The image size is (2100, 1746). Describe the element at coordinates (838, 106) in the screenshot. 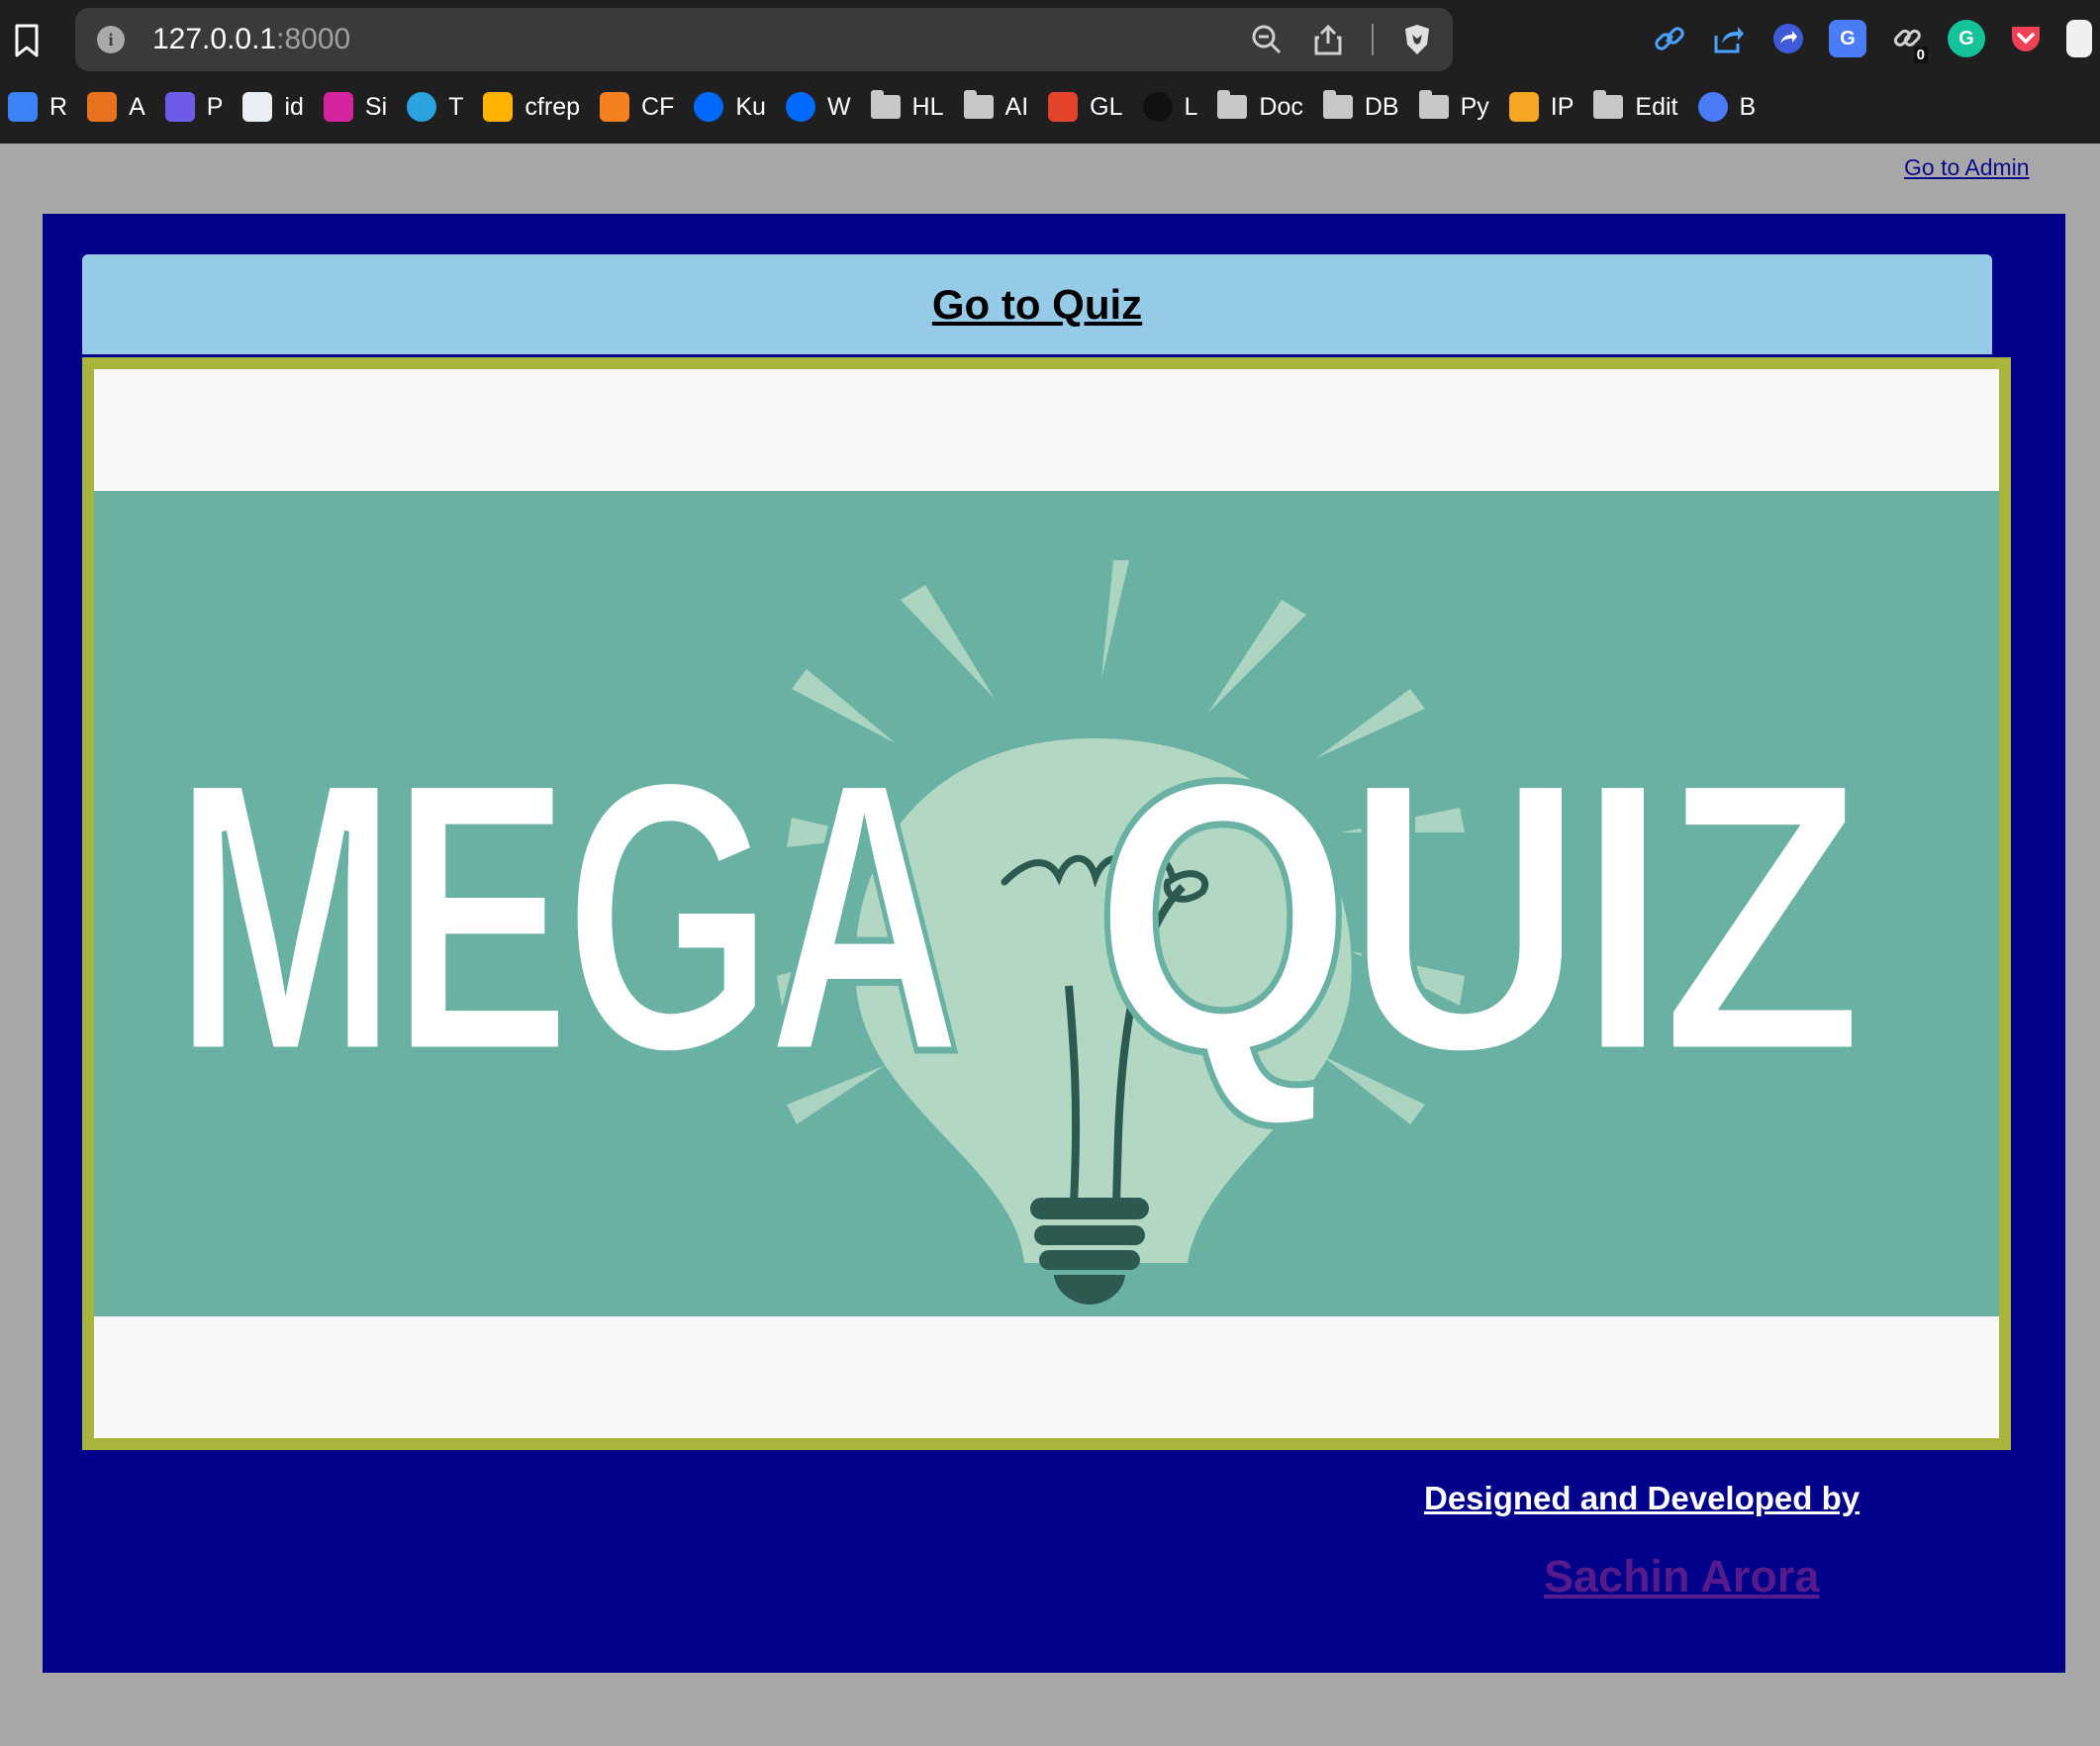

I see `bookmark-label: W` at that location.